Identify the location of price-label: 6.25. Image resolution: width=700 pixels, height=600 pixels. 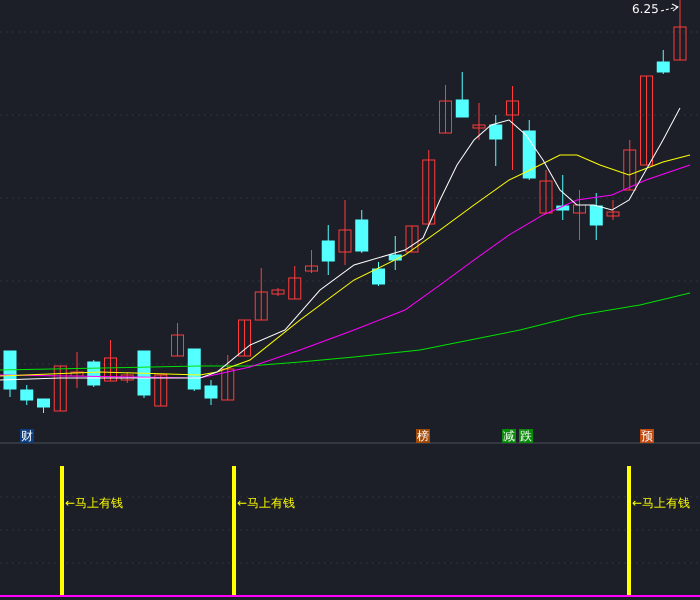
(645, 9).